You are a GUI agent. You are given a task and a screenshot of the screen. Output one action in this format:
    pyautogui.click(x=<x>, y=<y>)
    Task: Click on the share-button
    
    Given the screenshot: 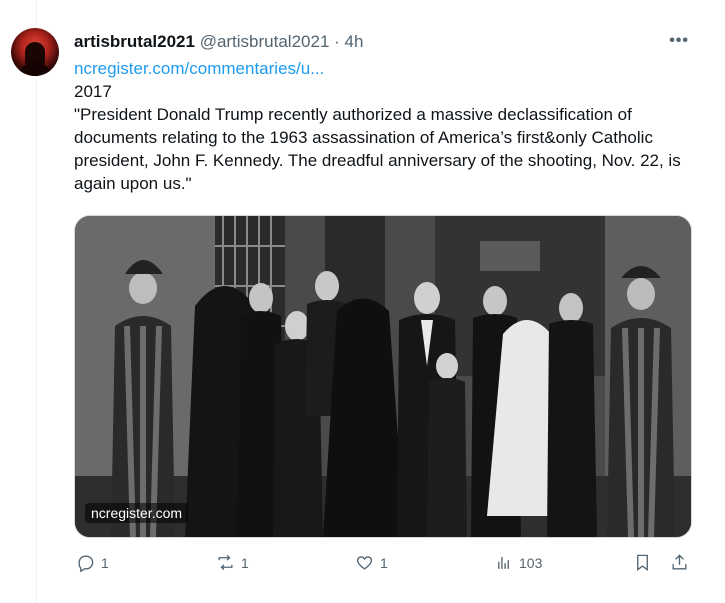 What is the action you would take?
    pyautogui.click(x=679, y=562)
    